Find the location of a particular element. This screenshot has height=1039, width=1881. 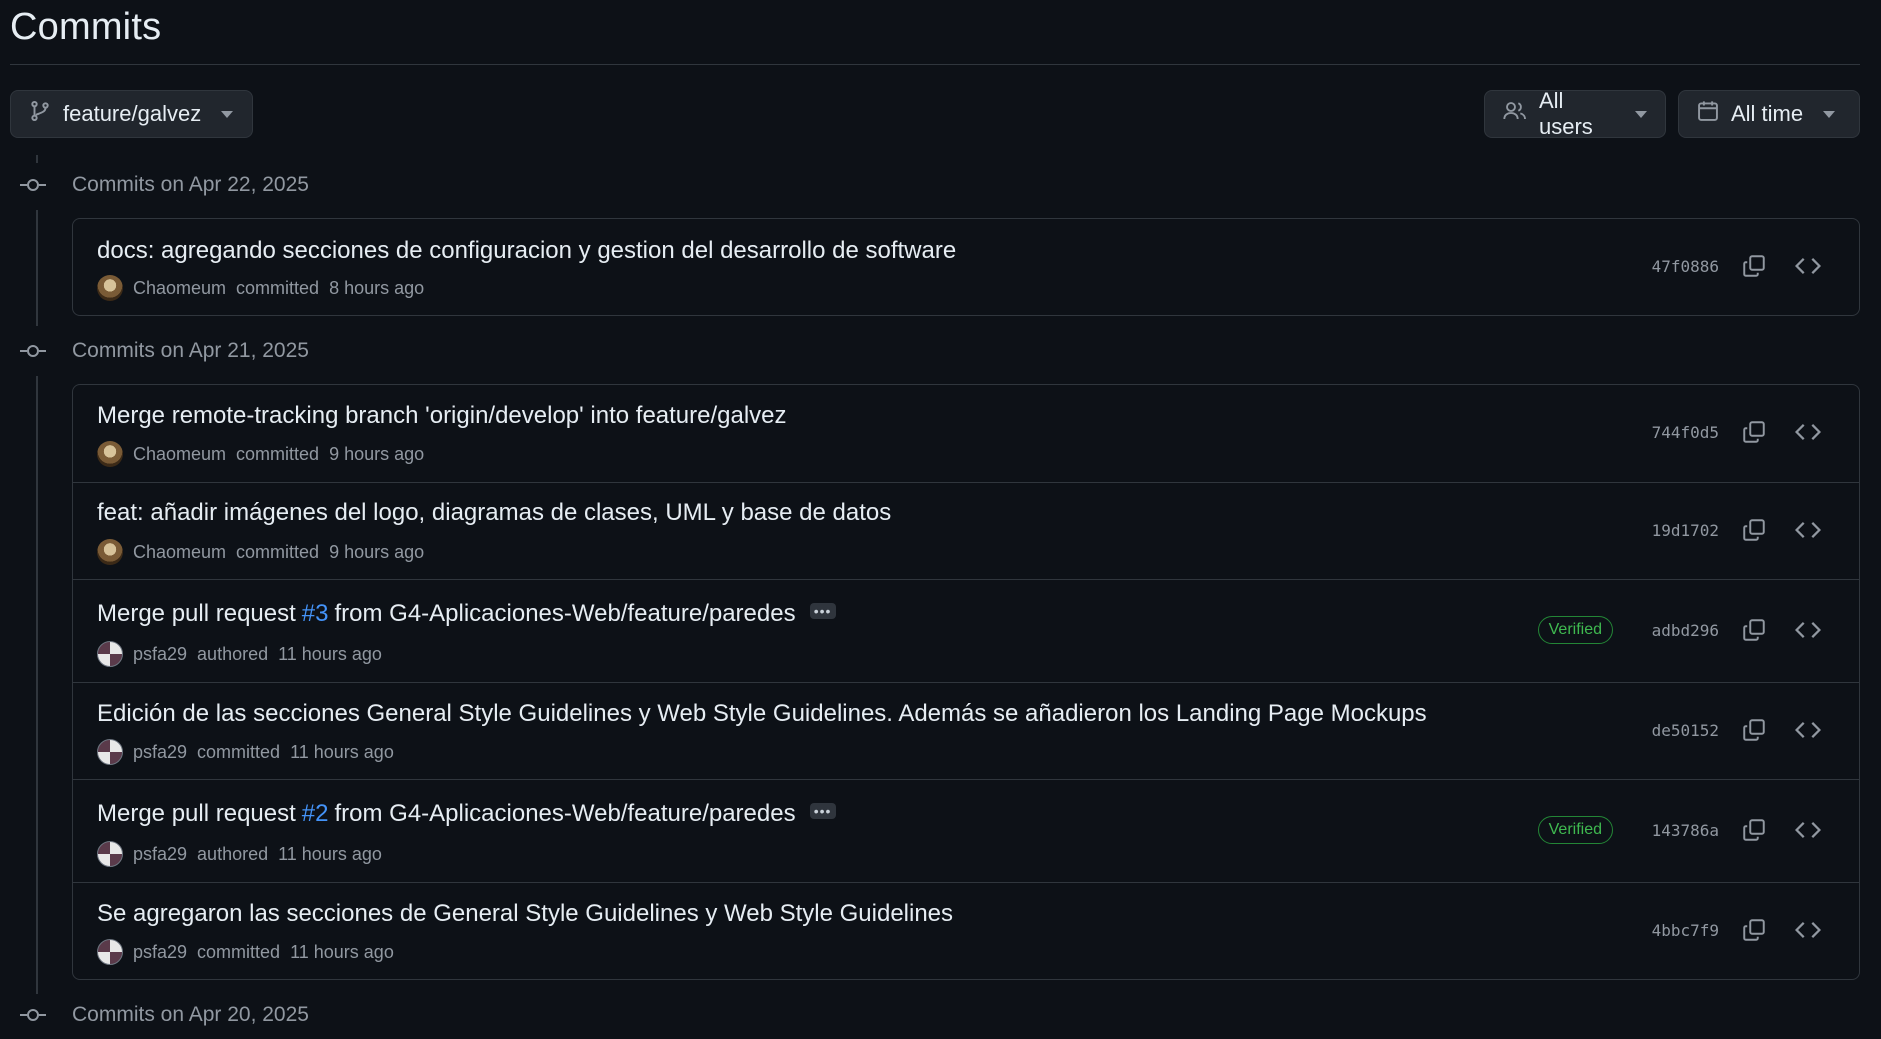

time-filter-label: All time is located at coordinates (1767, 113).